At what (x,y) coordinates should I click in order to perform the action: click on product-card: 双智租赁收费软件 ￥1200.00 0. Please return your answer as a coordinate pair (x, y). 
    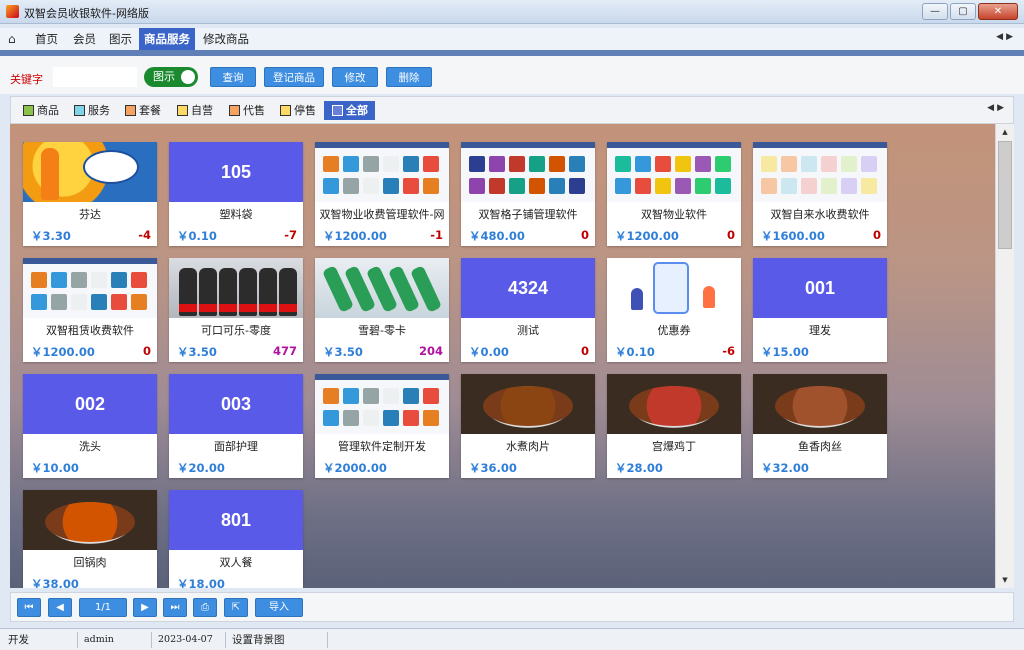
    Looking at the image, I should click on (90, 310).